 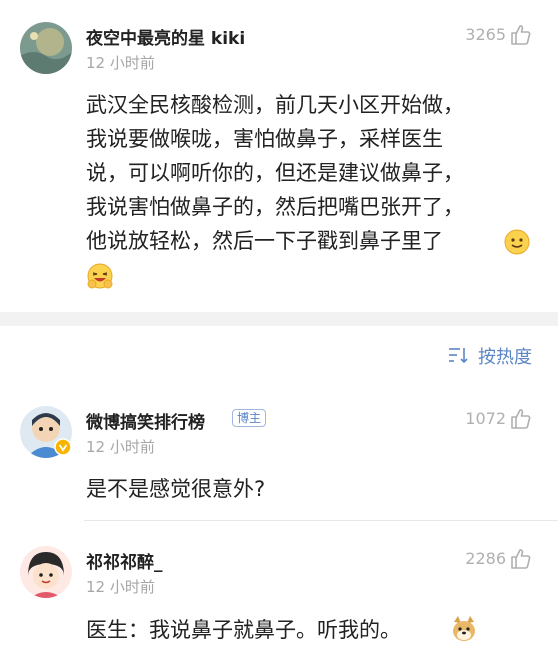 I want to click on sort-icon, so click(x=458, y=355).